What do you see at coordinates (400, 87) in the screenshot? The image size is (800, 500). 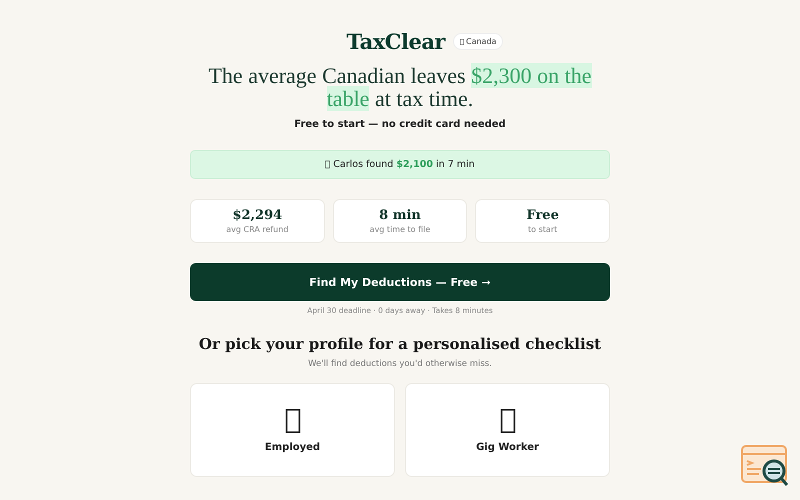 I see `headline: The average Canadian leaves $2,300 on the table at tax time.` at bounding box center [400, 87].